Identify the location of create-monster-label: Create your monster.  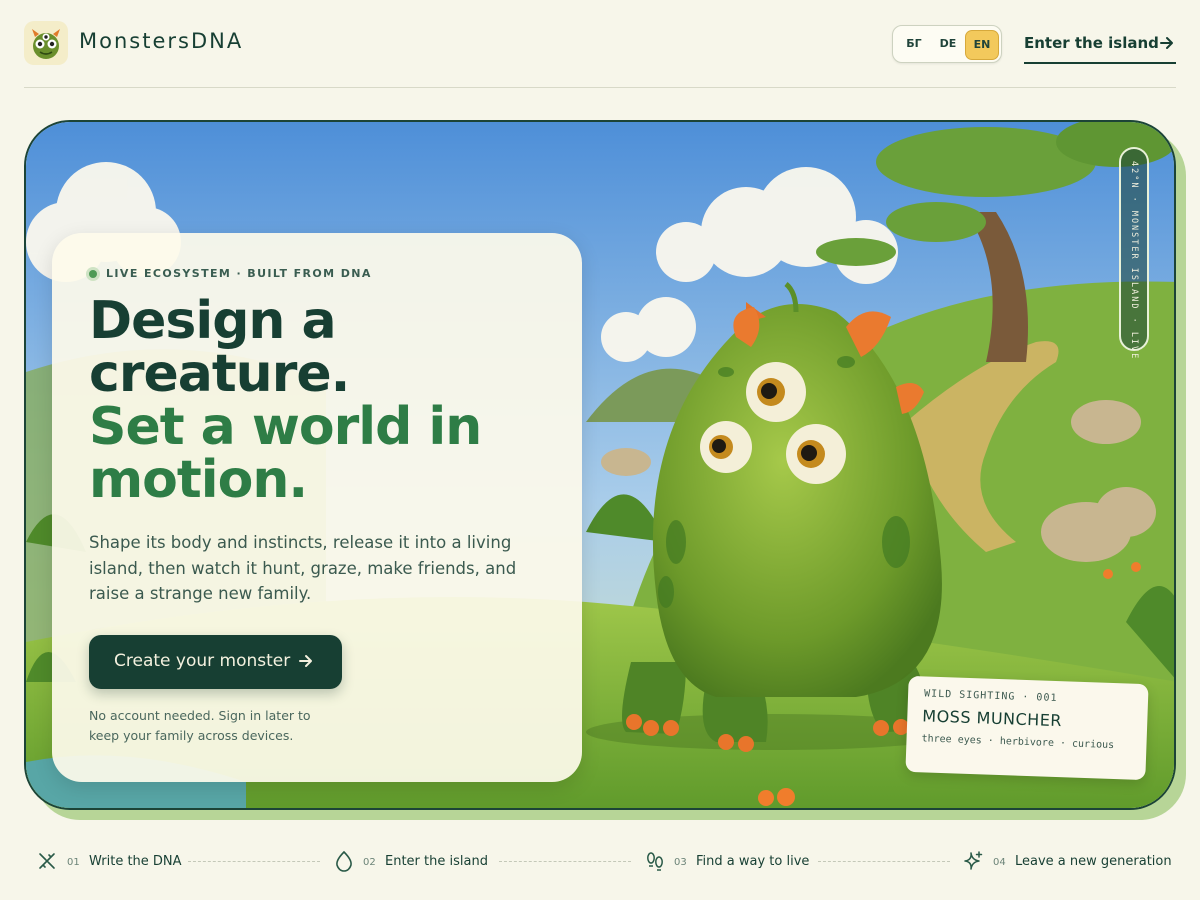
(202, 661).